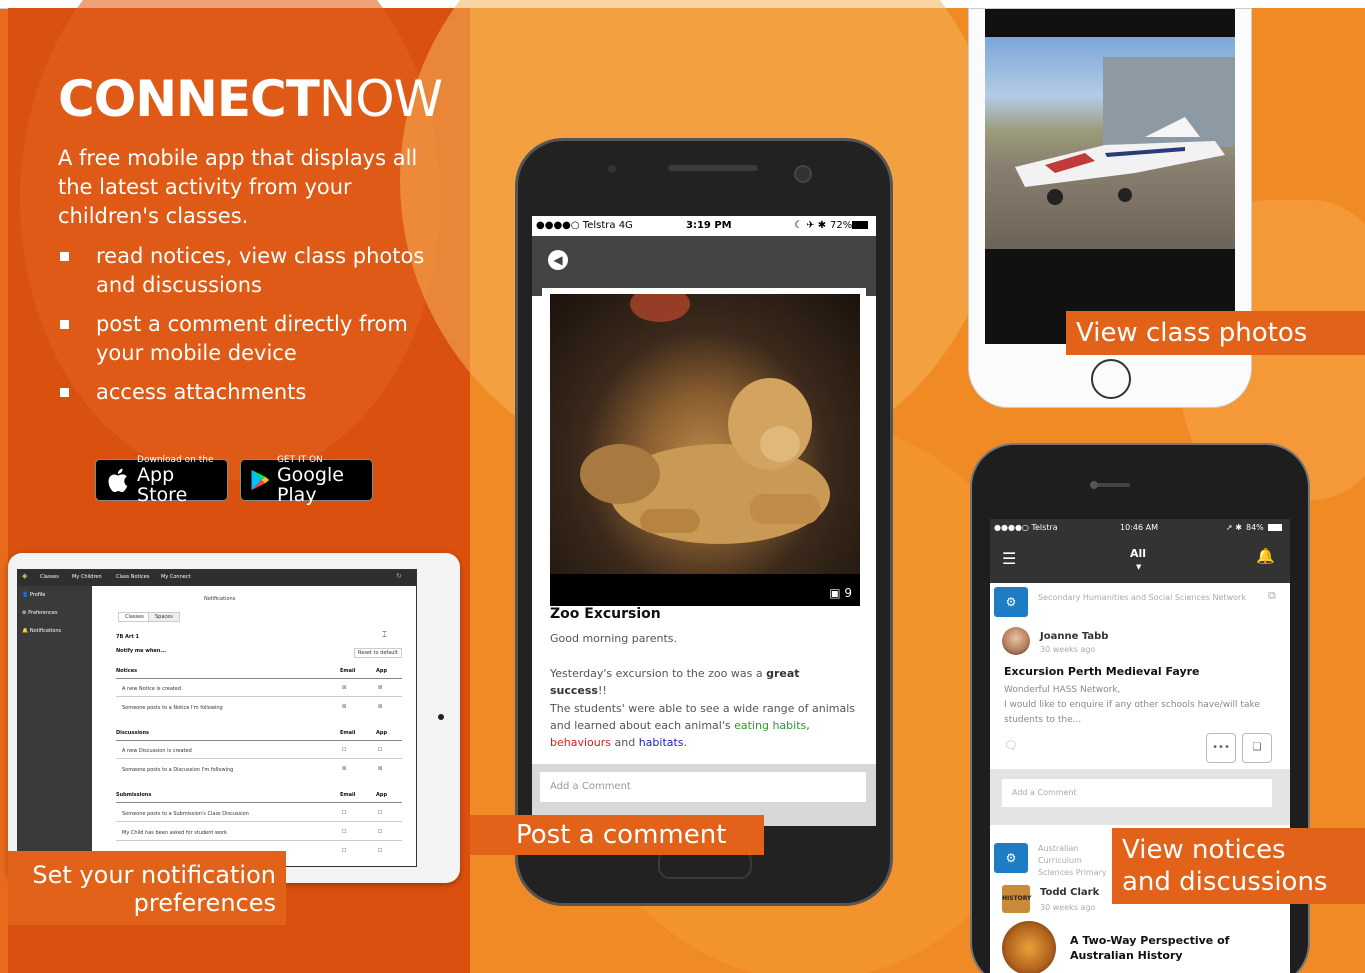  Describe the element at coordinates (1009, 558) in the screenshot. I see `hamburger-menu-icon: ☰` at that location.